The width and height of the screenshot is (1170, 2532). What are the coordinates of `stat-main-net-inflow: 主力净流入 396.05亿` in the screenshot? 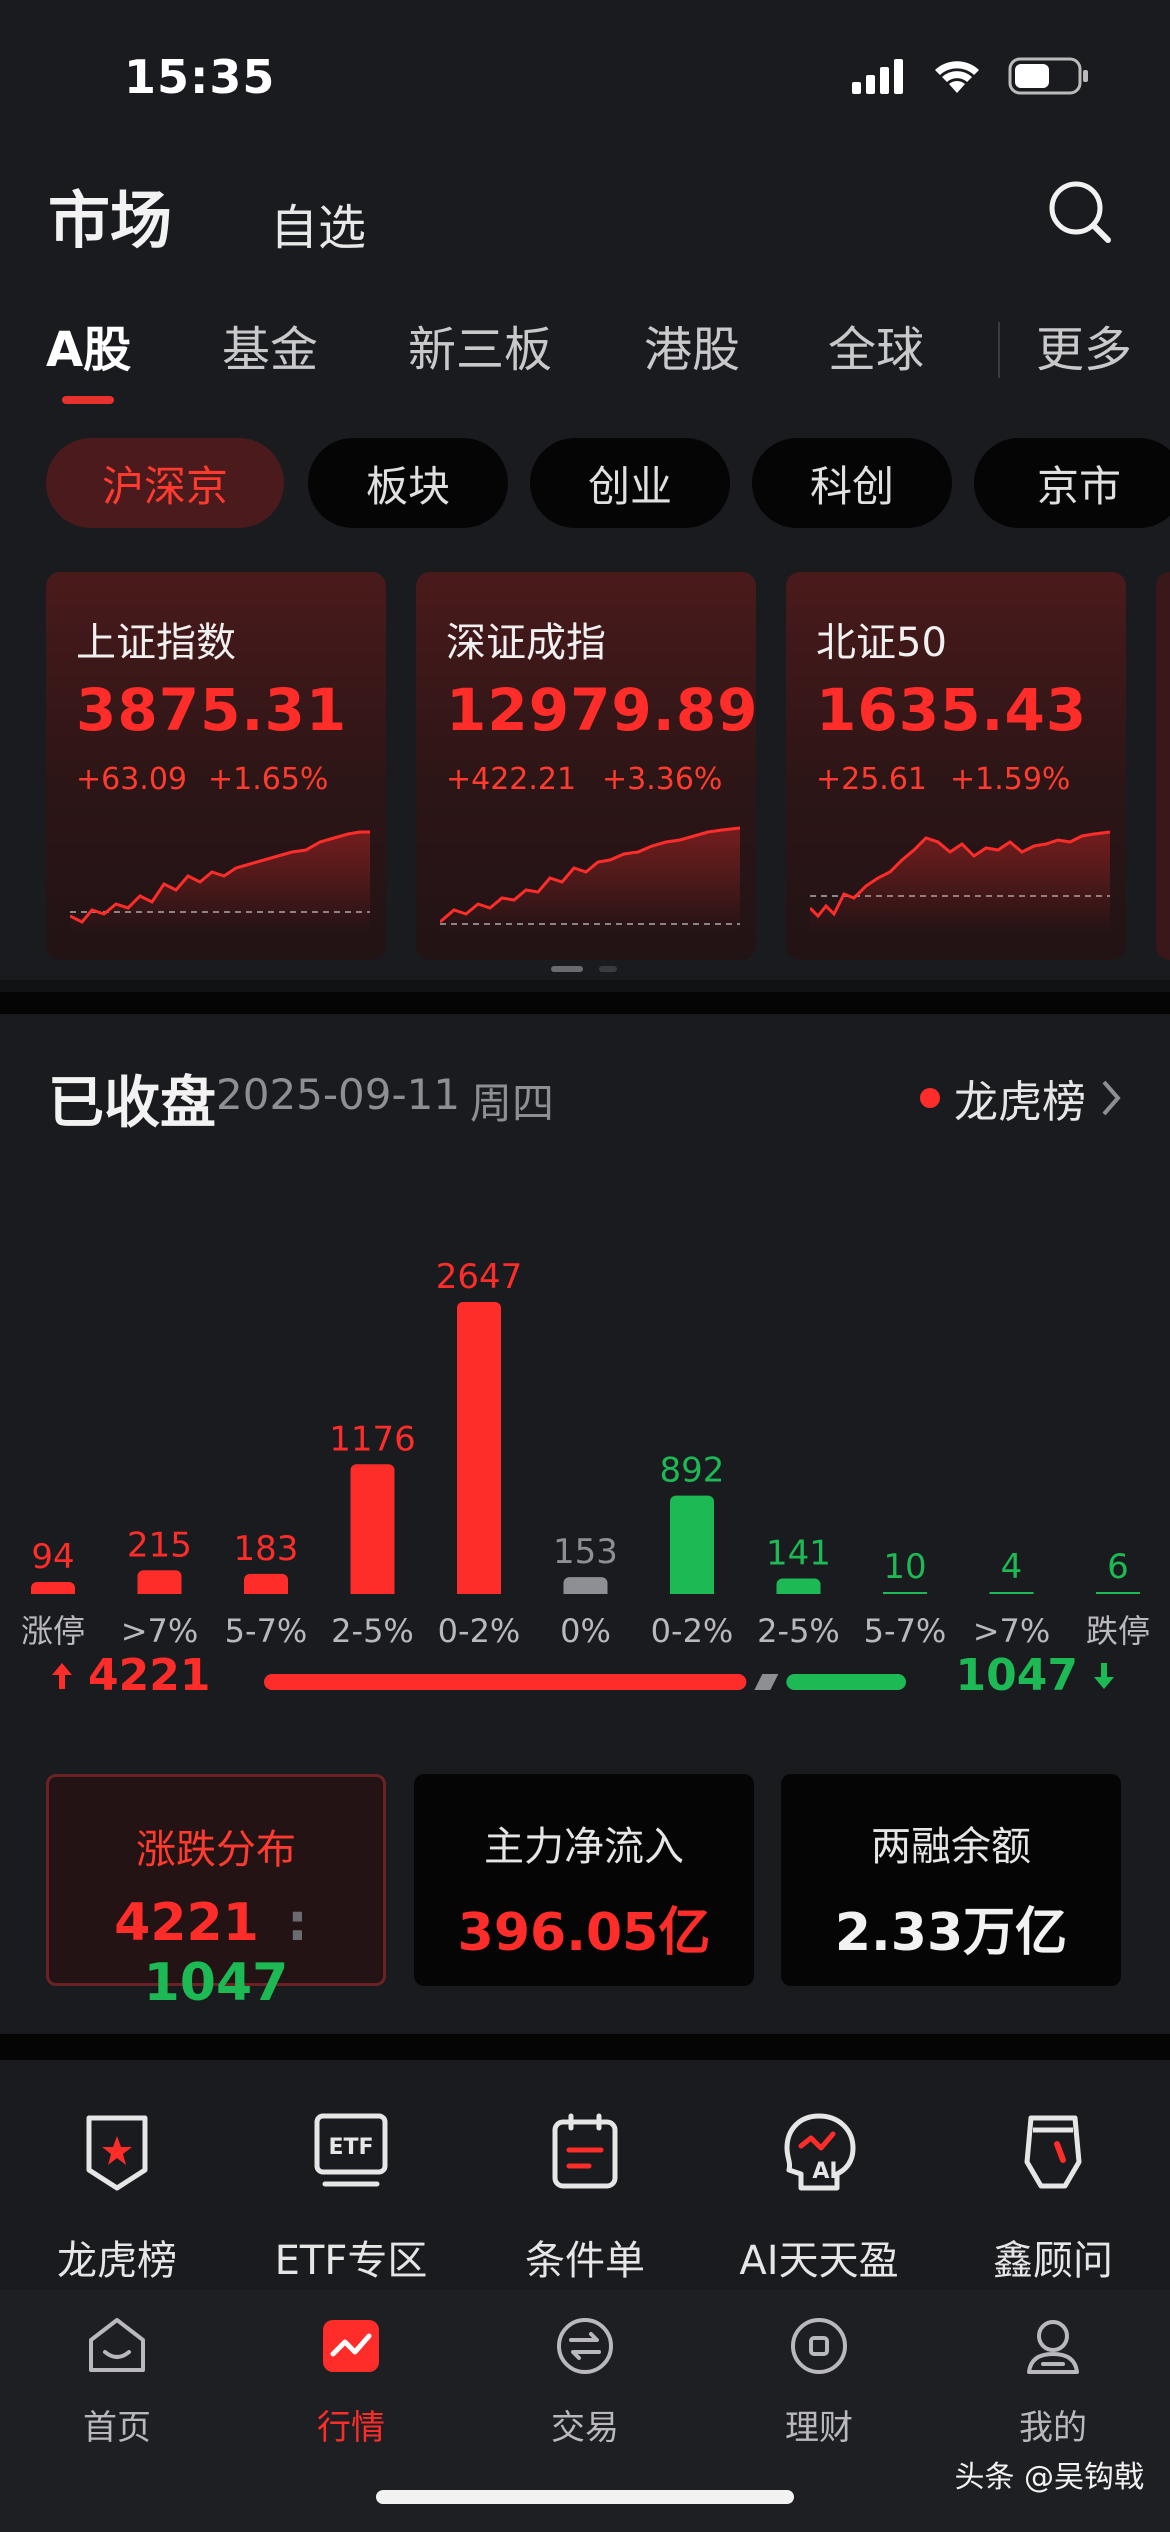 It's located at (584, 1880).